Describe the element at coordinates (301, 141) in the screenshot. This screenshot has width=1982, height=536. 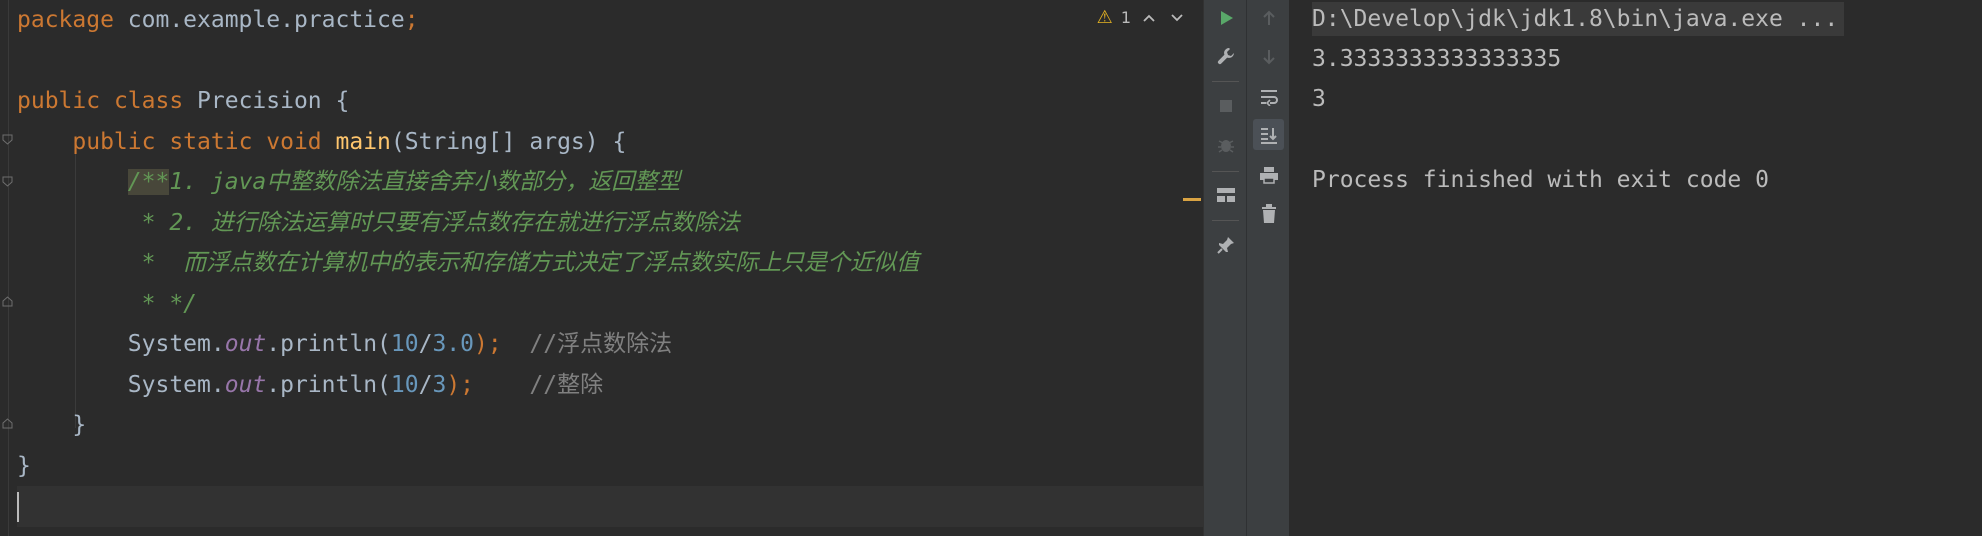
I see `code-token: void` at that location.